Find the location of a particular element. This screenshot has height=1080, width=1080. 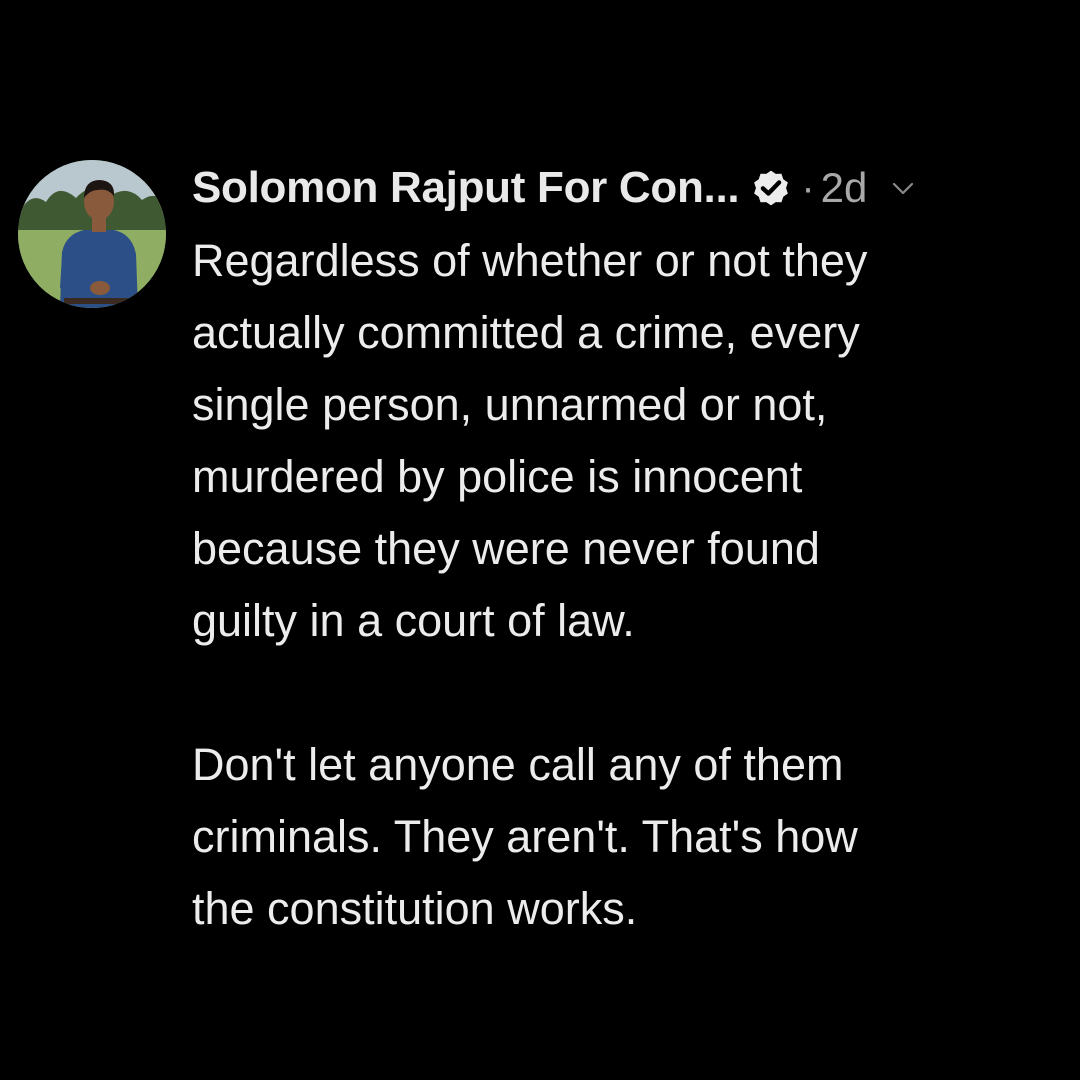

text-line: murdered by police is innocent is located at coordinates (497, 476).